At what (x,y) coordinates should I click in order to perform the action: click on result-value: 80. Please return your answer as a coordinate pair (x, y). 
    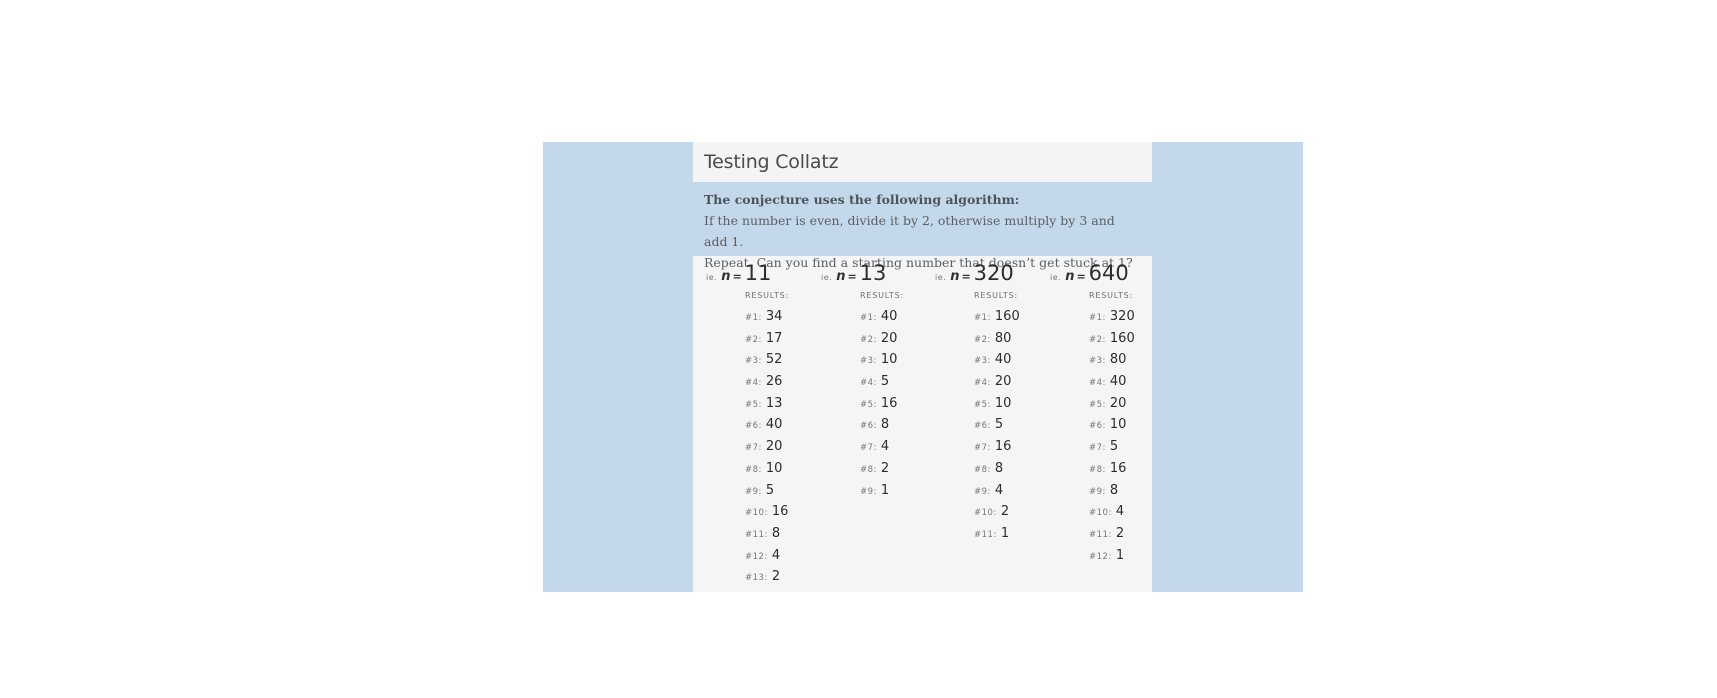
    Looking at the image, I should click on (1003, 338).